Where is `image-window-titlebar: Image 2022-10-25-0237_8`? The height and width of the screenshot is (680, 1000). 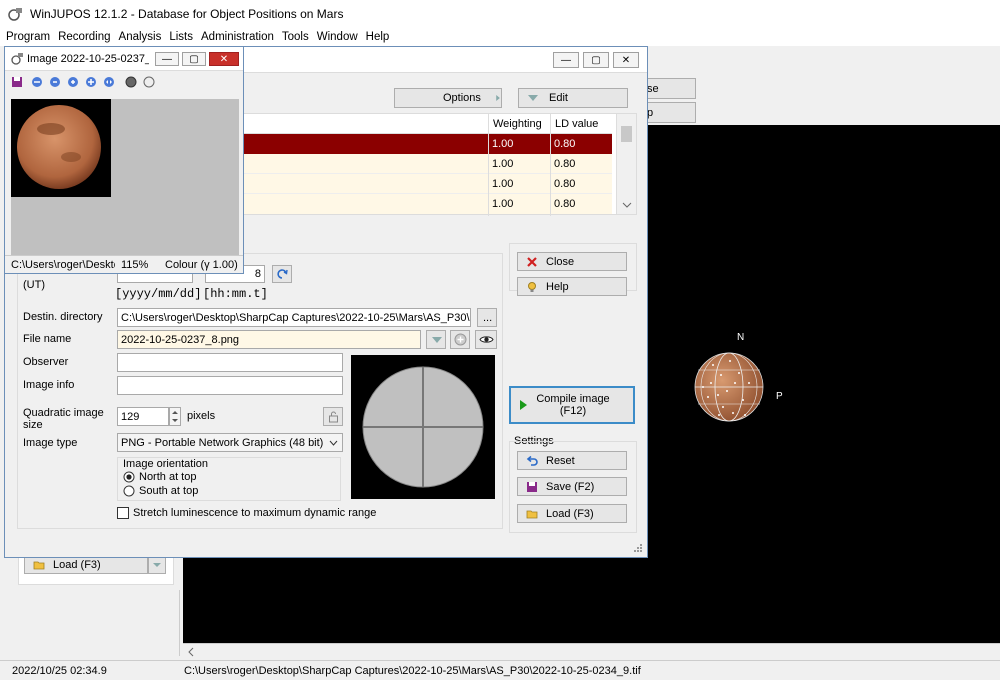 image-window-titlebar: Image 2022-10-25-0237_8 is located at coordinates (124, 59).